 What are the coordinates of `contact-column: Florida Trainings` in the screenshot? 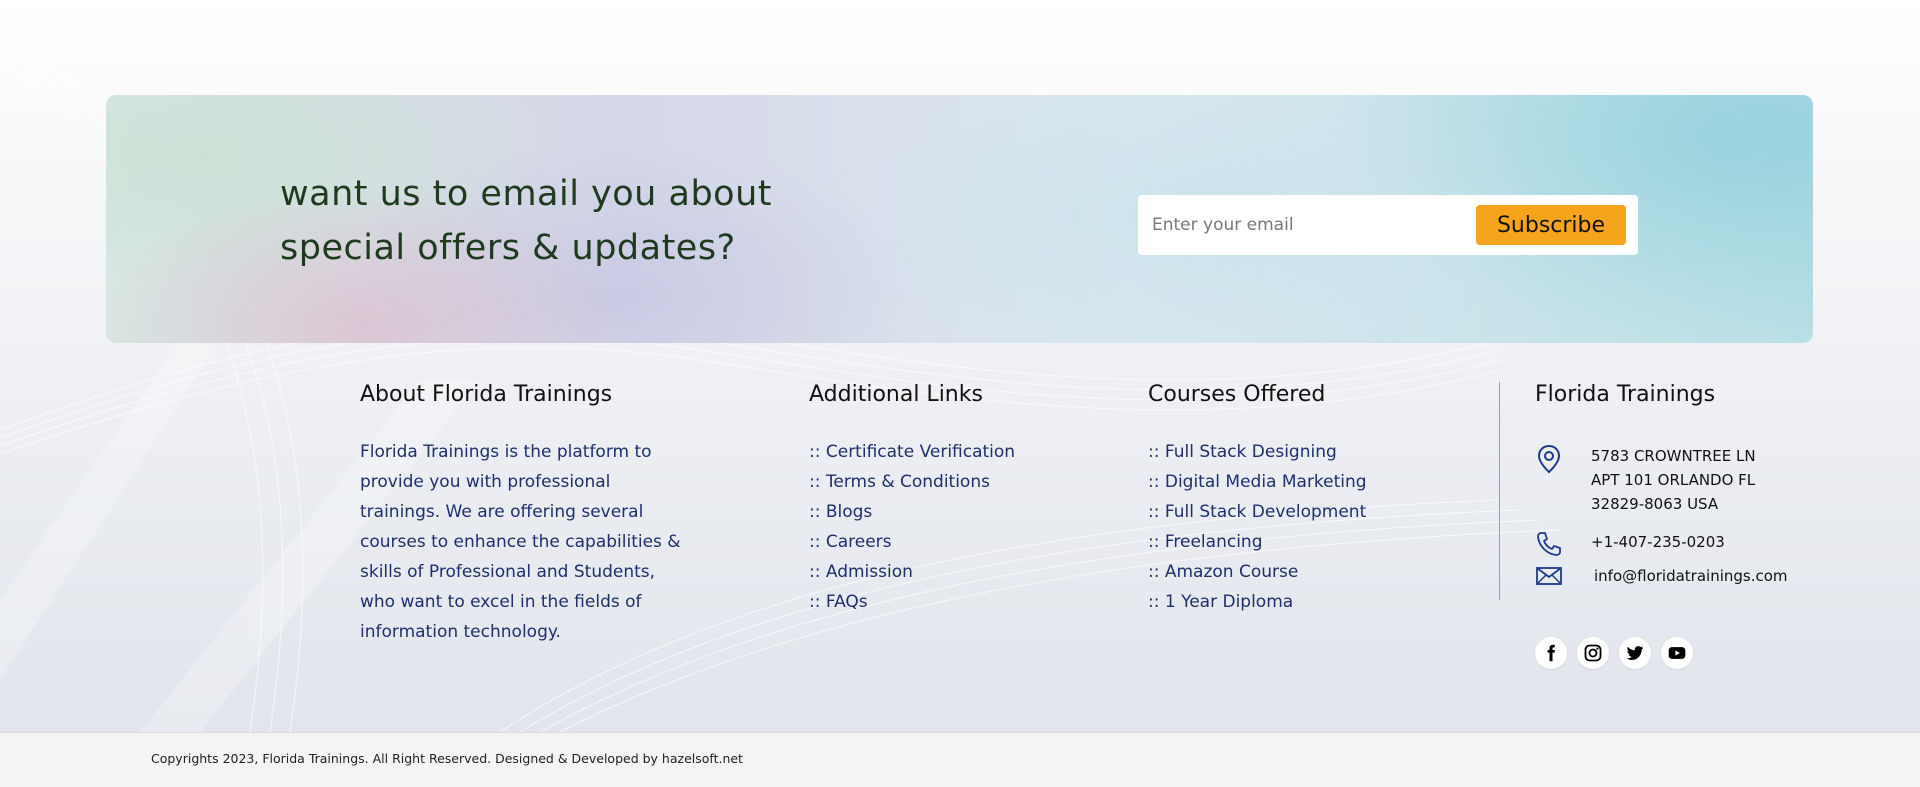 It's located at (1625, 395).